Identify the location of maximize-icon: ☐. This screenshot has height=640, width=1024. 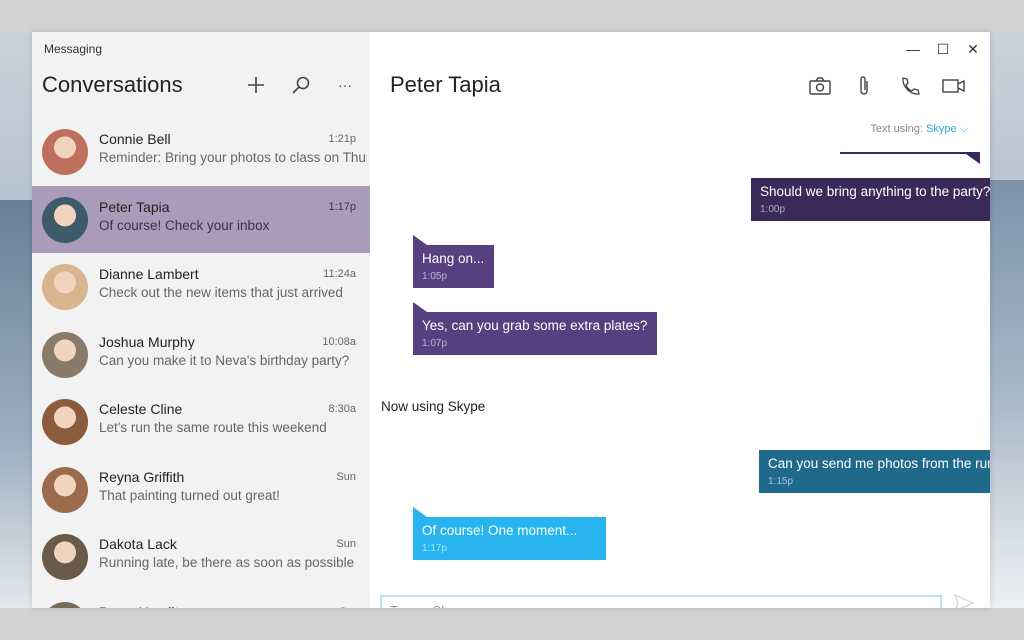
(943, 48).